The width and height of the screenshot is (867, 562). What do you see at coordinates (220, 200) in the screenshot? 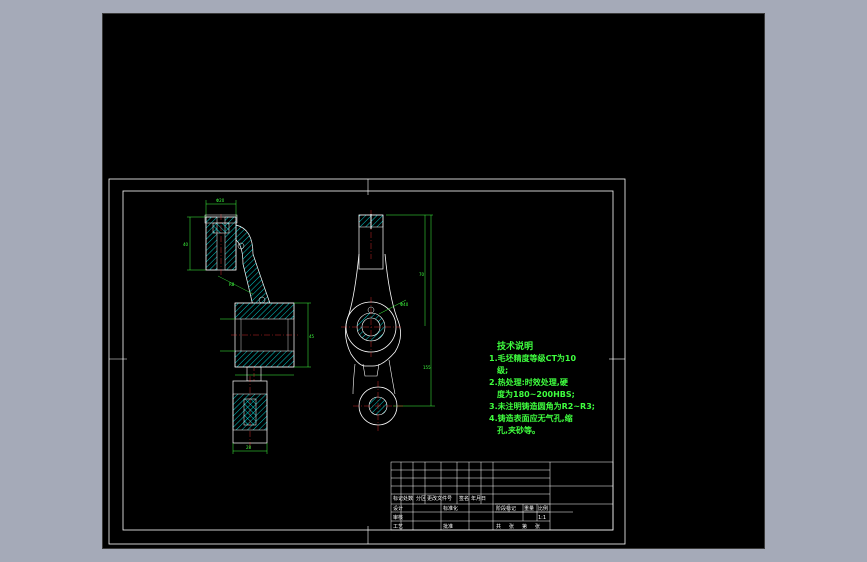
I see `dim-top-boss: Φ20` at bounding box center [220, 200].